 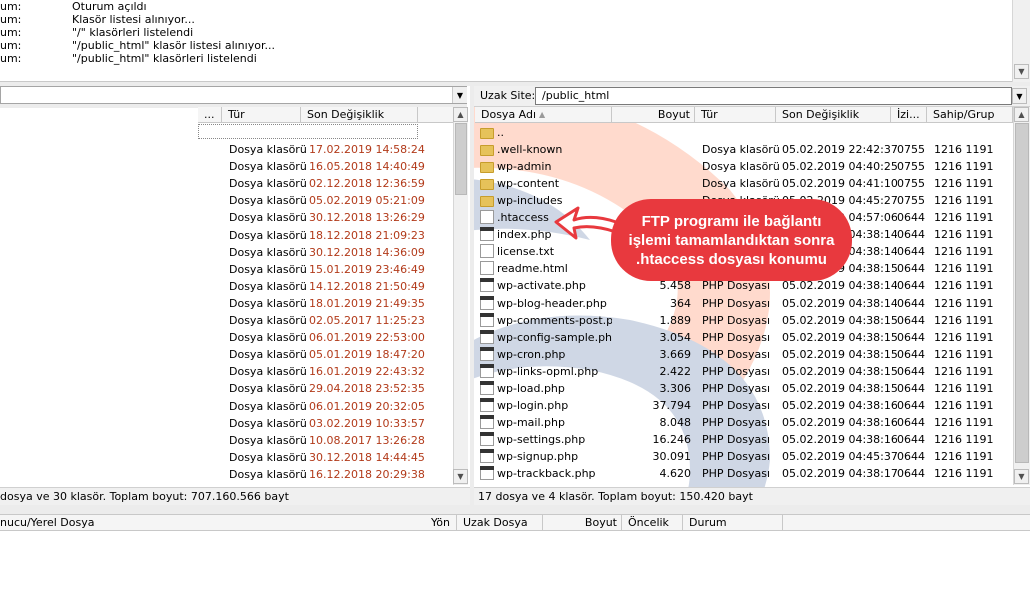 I want to click on local-scrollbar: ▲ ▼, so click(x=460, y=296).